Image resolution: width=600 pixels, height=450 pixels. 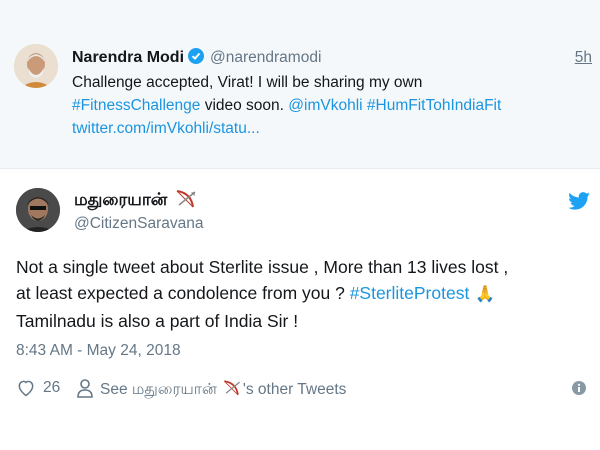 What do you see at coordinates (579, 201) in the screenshot?
I see `twitter-bird-icon` at bounding box center [579, 201].